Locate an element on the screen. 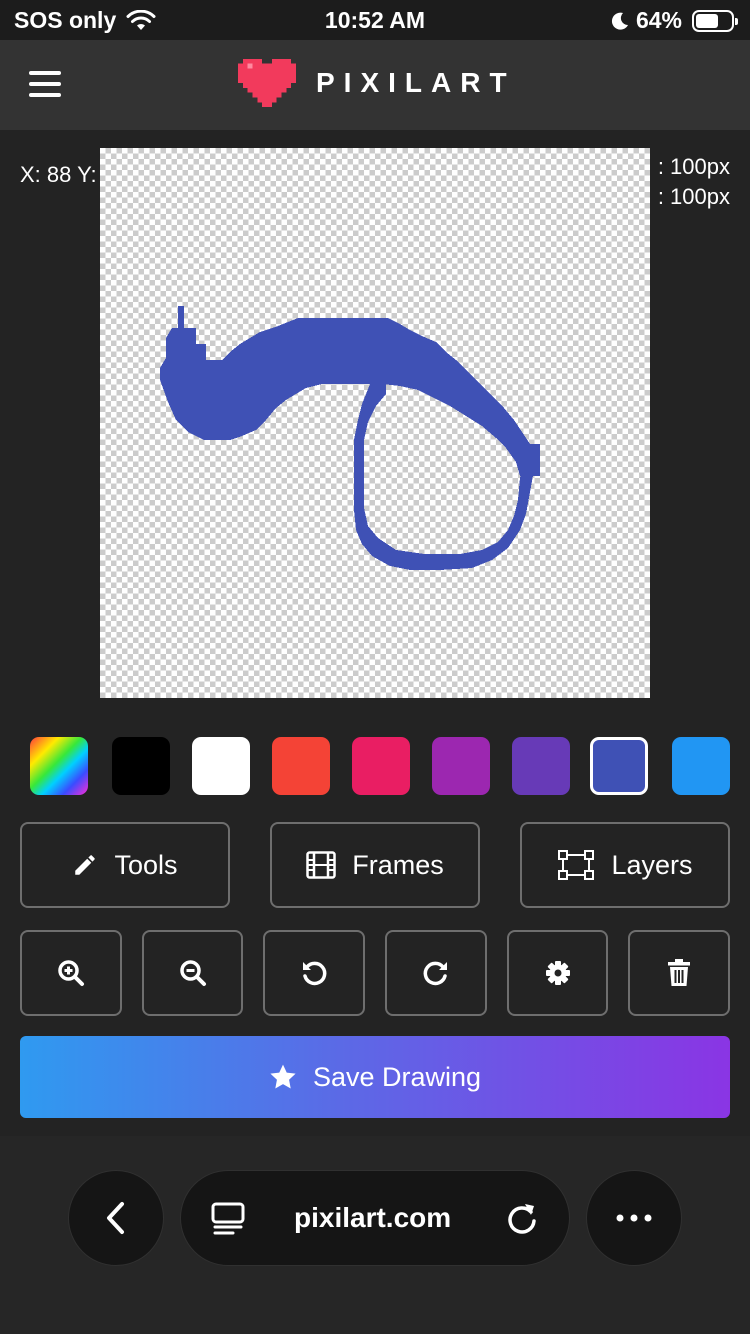 The width and height of the screenshot is (750, 1334). battery-percent: 64% is located at coordinates (658, 20).